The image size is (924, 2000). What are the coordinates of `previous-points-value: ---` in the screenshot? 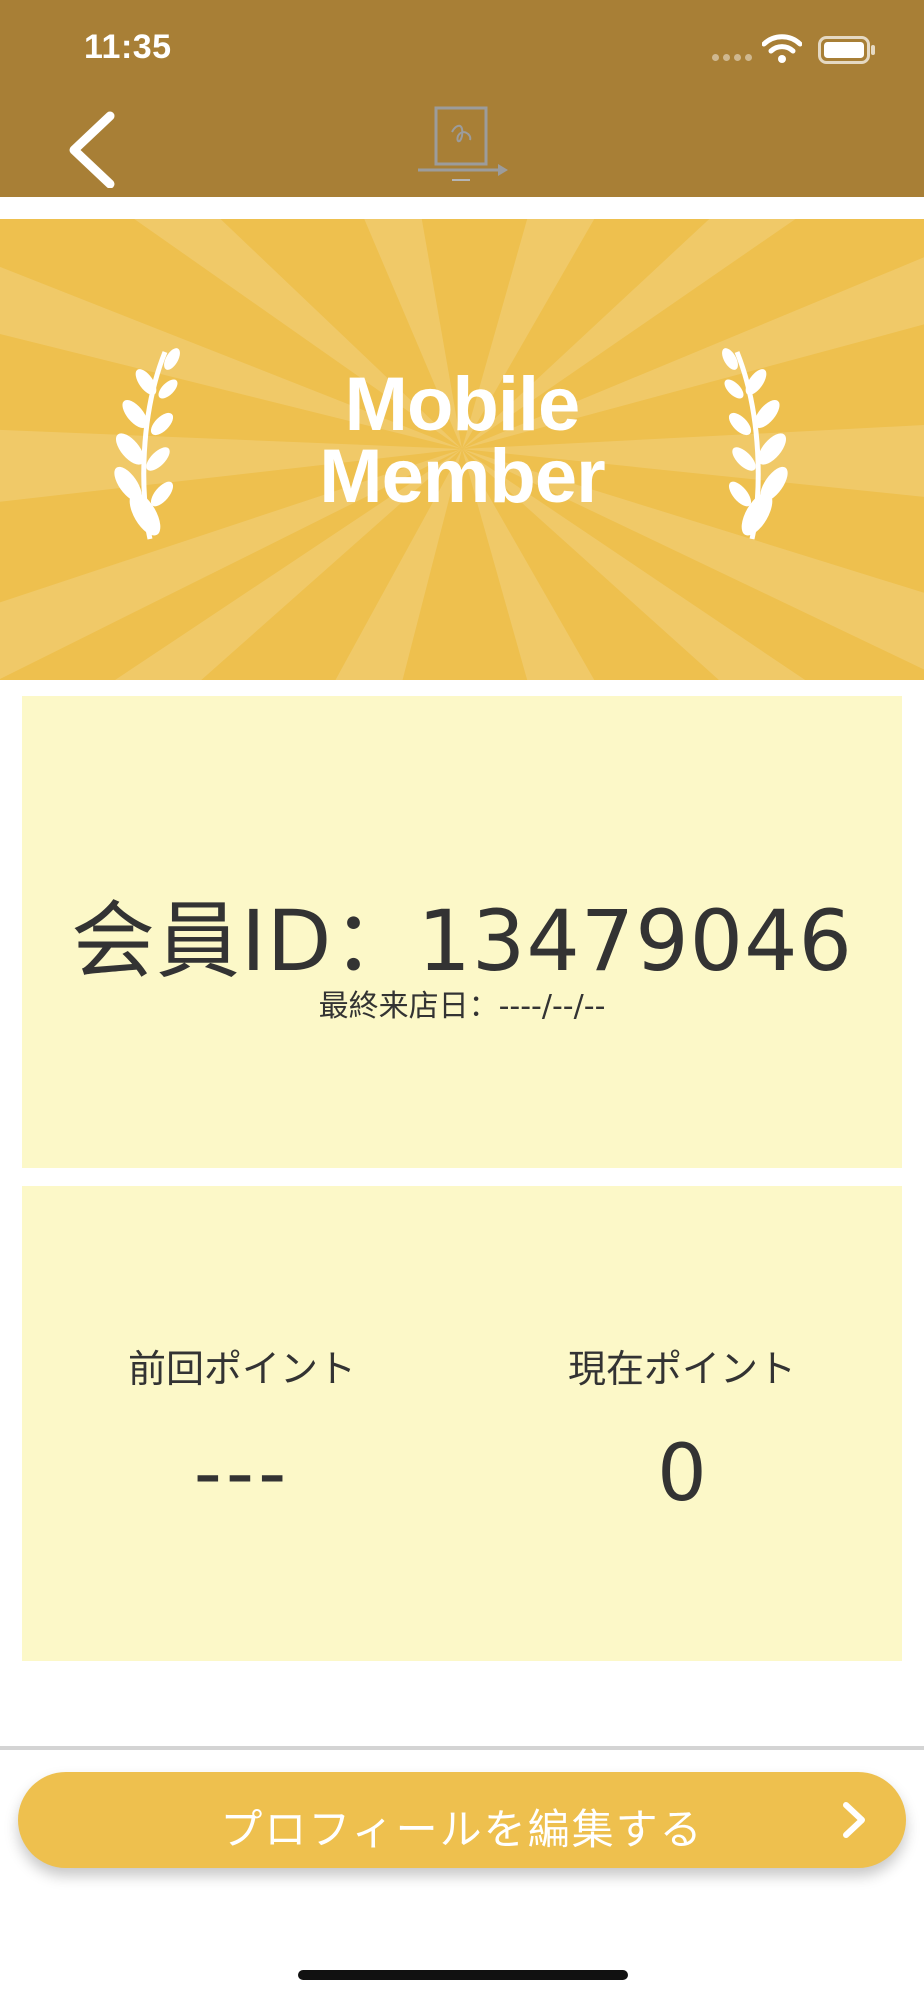 It's located at (242, 1474).